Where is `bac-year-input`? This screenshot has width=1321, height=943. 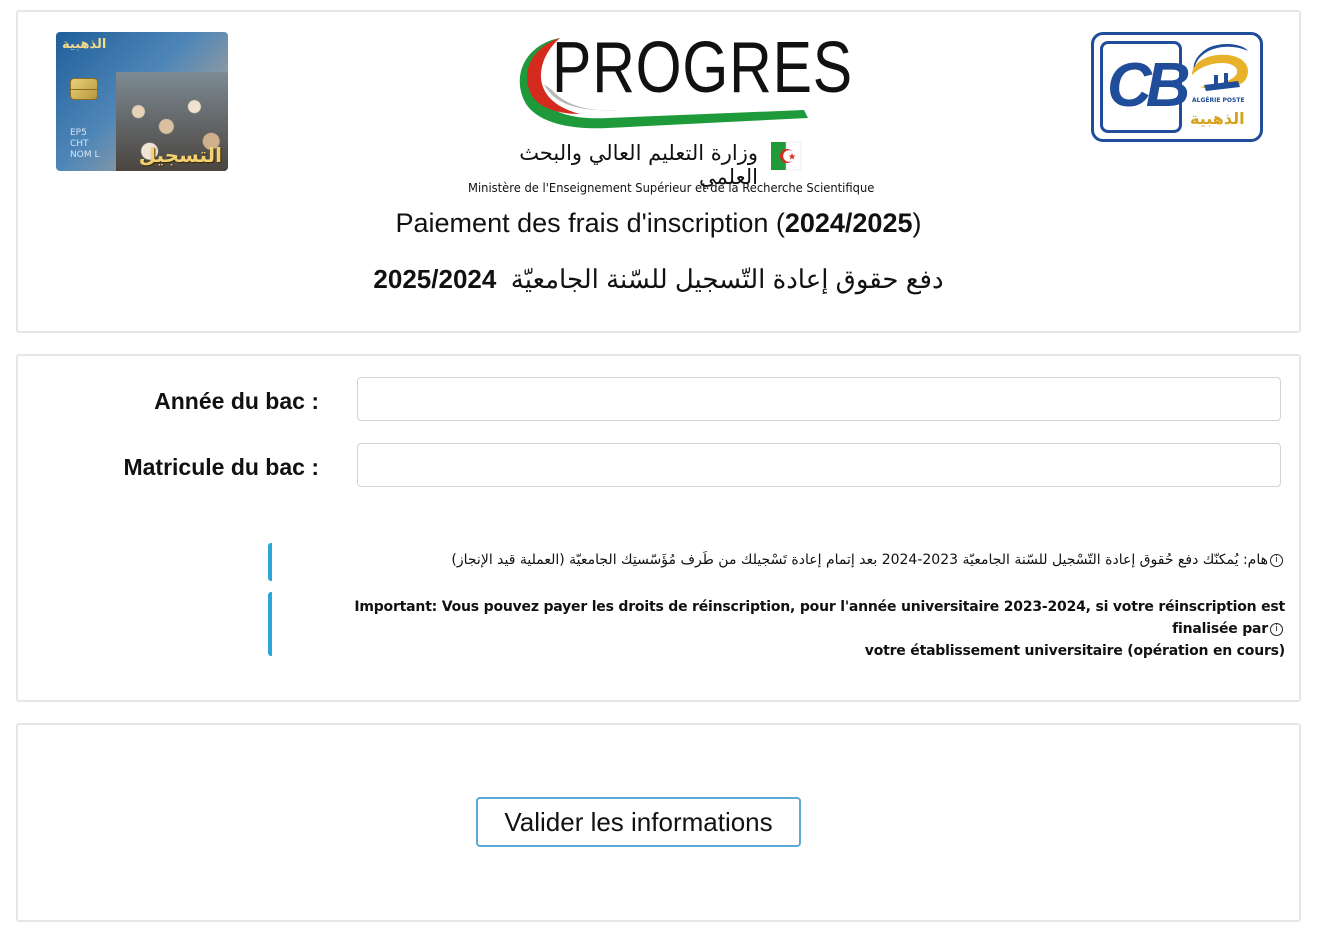 bac-year-input is located at coordinates (819, 399).